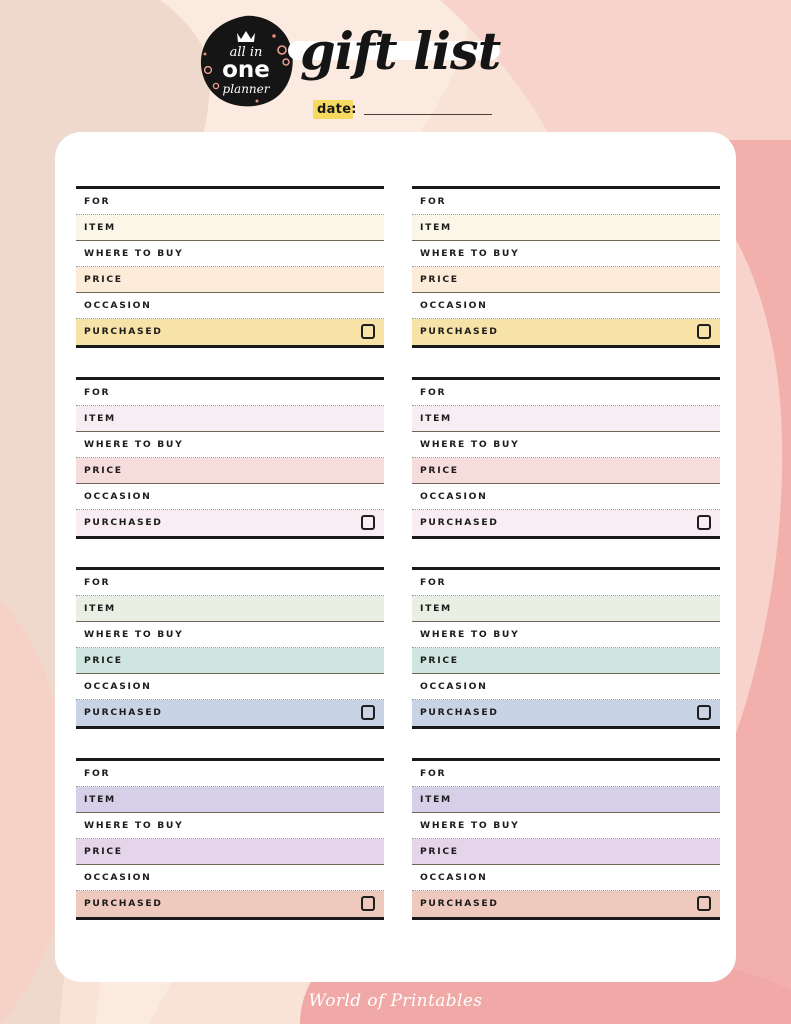 The height and width of the screenshot is (1024, 791). Describe the element at coordinates (337, 109) in the screenshot. I see `date-label: date:` at that location.